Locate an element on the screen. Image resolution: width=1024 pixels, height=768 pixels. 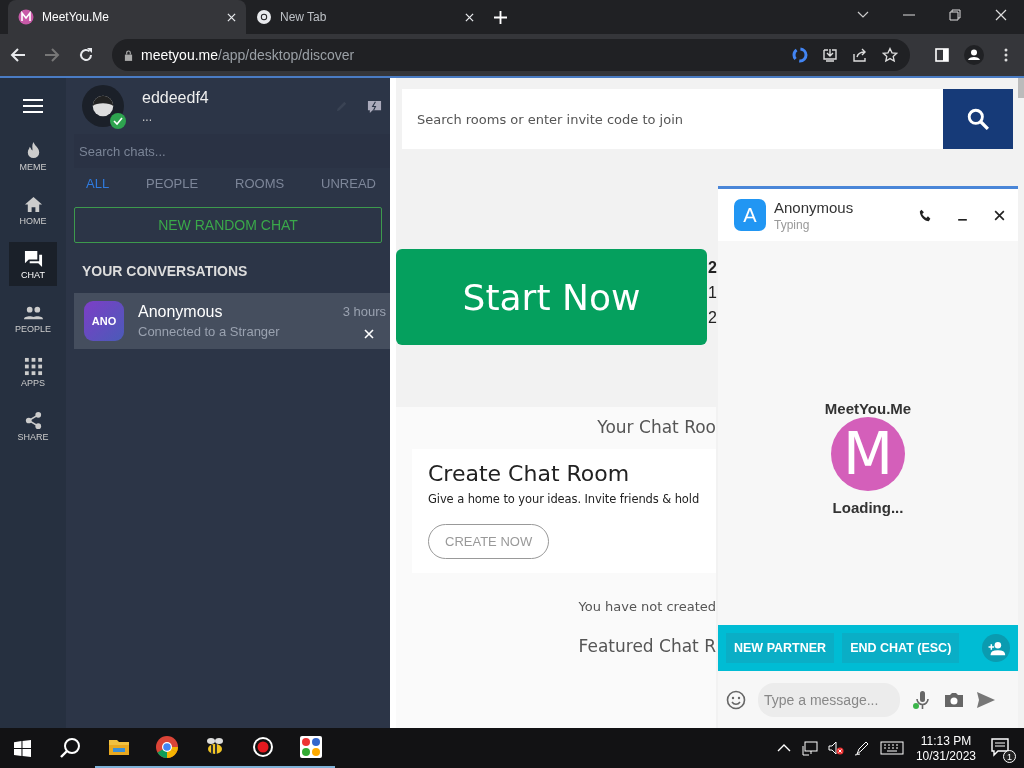
section-heading: Featured Chat R is located at coordinates (647, 645).